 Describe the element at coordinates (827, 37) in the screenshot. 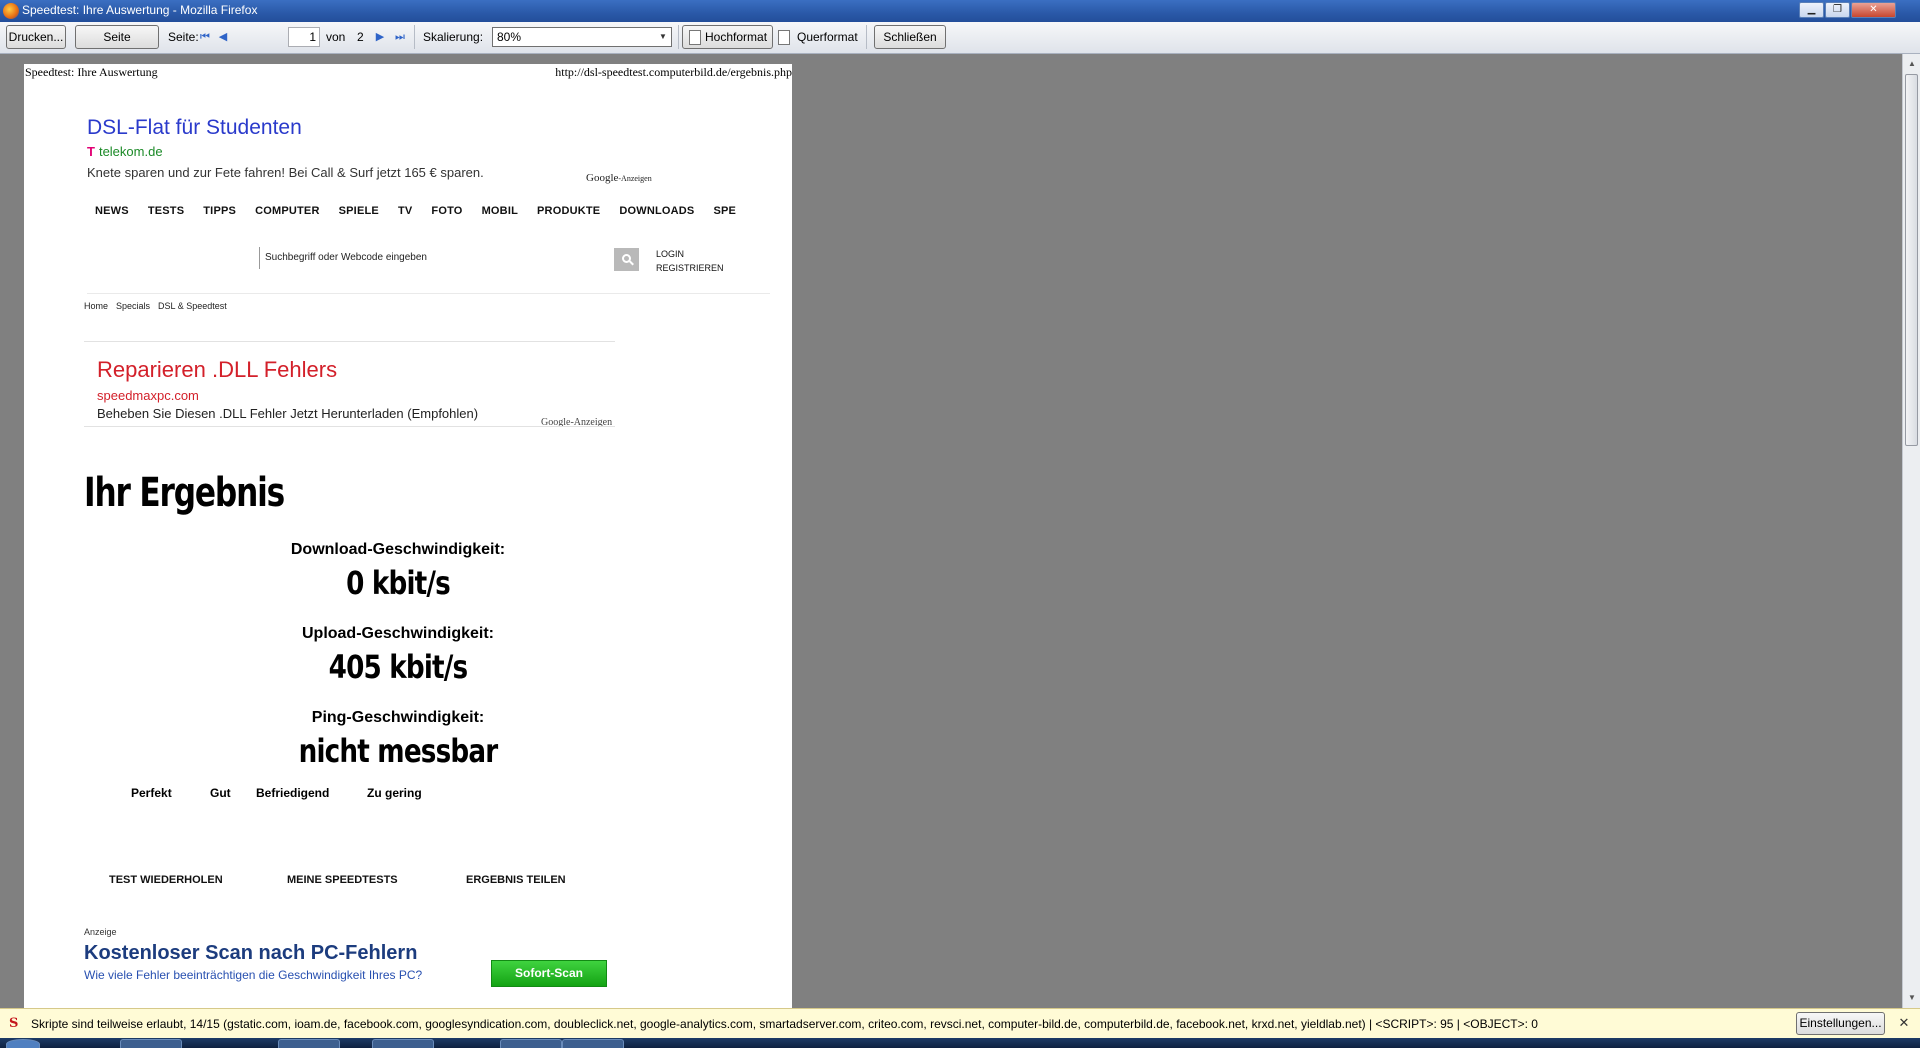

I see `landscape-label: Querformat` at that location.